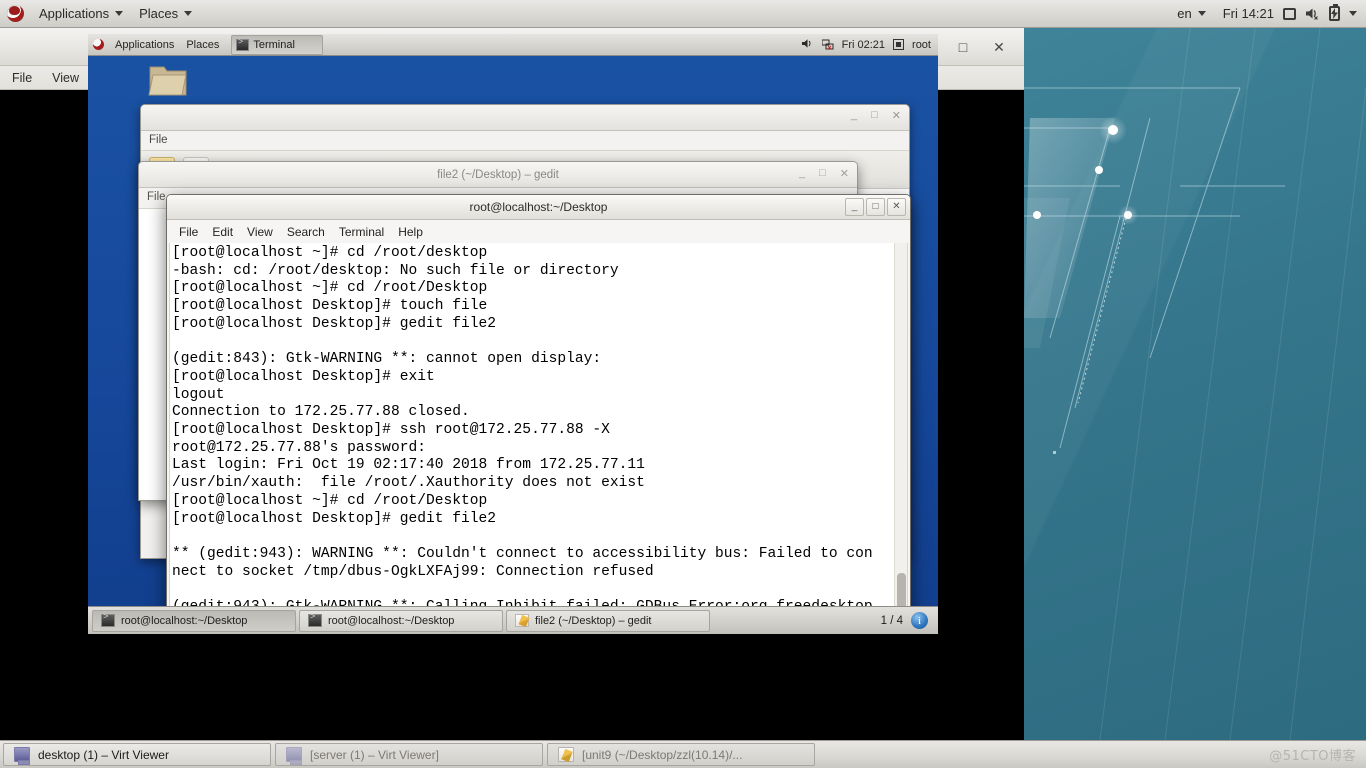  What do you see at coordinates (374, 754) in the screenshot?
I see `host-taskbar-label: [server (1) – Virt Viewer]` at bounding box center [374, 754].